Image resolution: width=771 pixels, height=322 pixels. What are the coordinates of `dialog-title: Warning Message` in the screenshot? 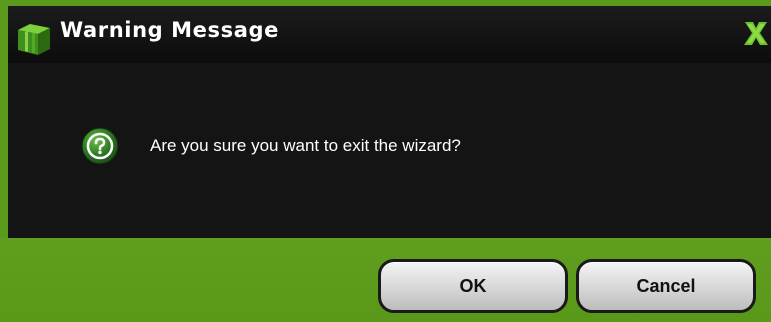 It's located at (169, 30).